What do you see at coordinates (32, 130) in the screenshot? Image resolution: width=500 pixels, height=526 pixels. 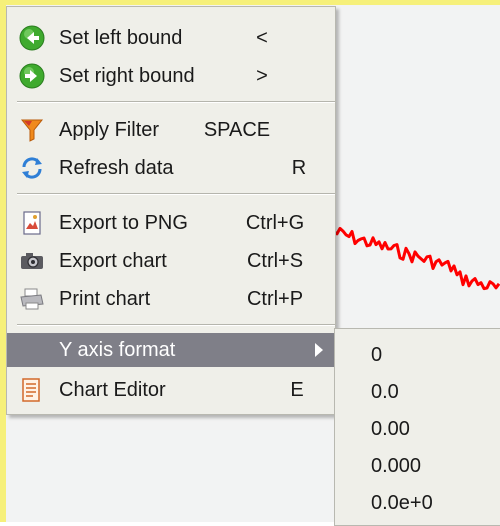 I see `filter-icon` at bounding box center [32, 130].